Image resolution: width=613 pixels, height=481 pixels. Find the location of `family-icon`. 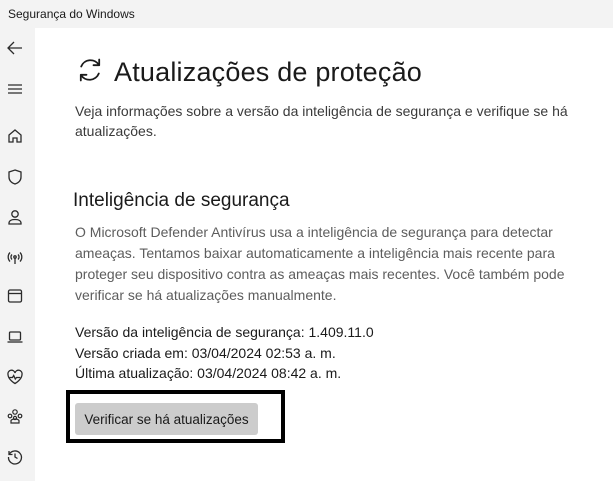

family-icon is located at coordinates (15, 416).